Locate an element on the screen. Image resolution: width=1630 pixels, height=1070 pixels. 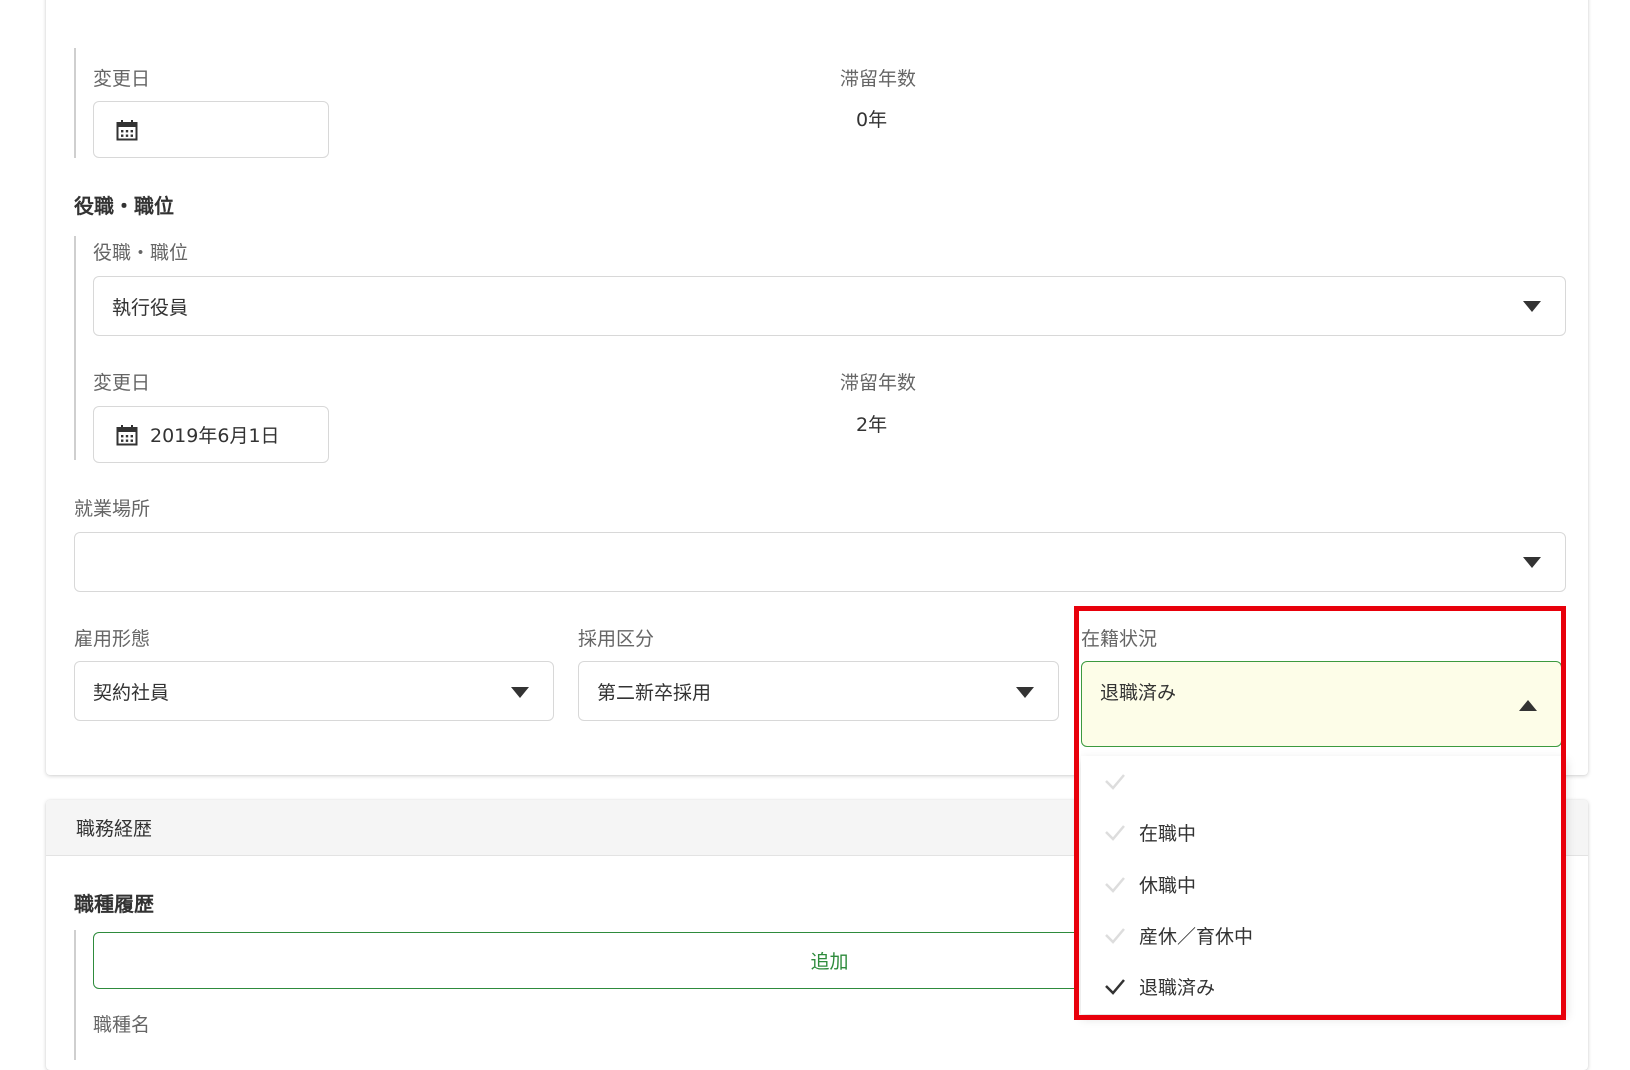
hiring-category-select: 第二新卒採用 is located at coordinates (818, 691).